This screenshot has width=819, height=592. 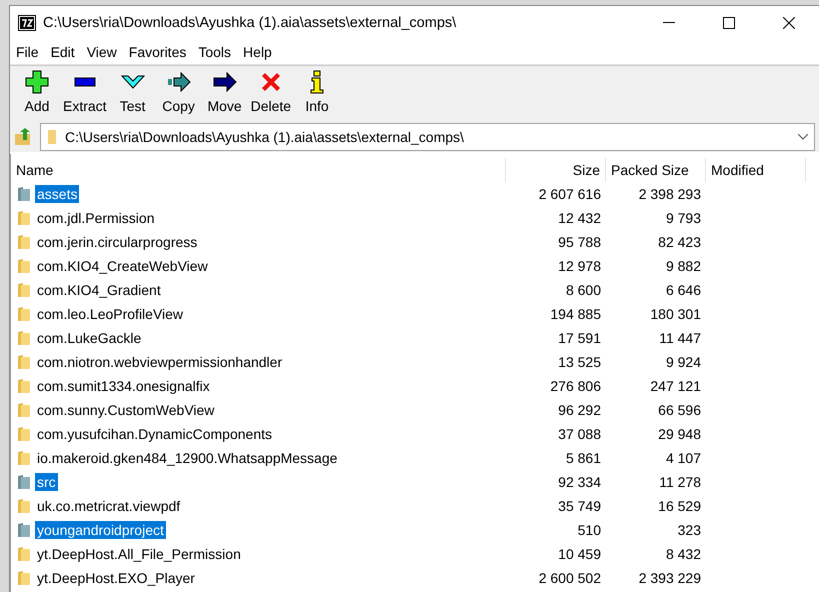 I want to click on file-name: uk.co.metricrat.viewpdf, so click(x=108, y=506).